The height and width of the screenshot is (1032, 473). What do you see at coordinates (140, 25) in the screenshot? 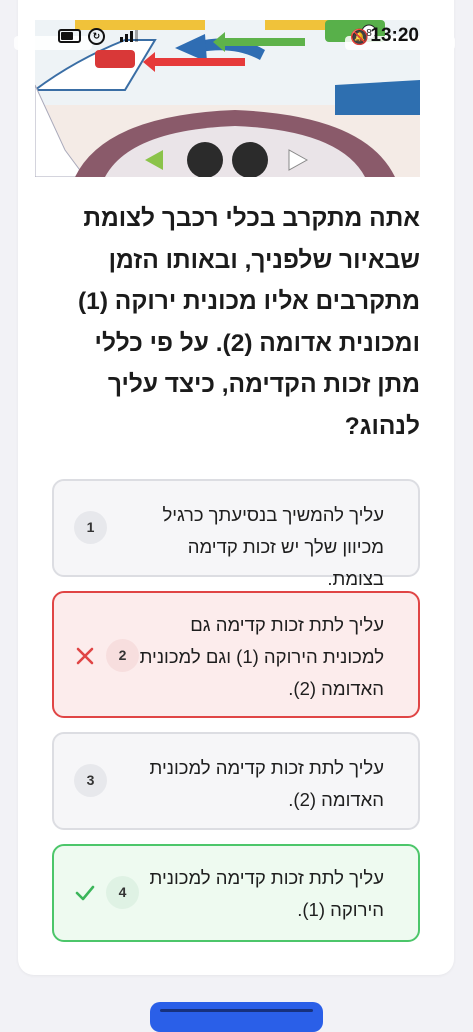
I see `road-marking` at bounding box center [140, 25].